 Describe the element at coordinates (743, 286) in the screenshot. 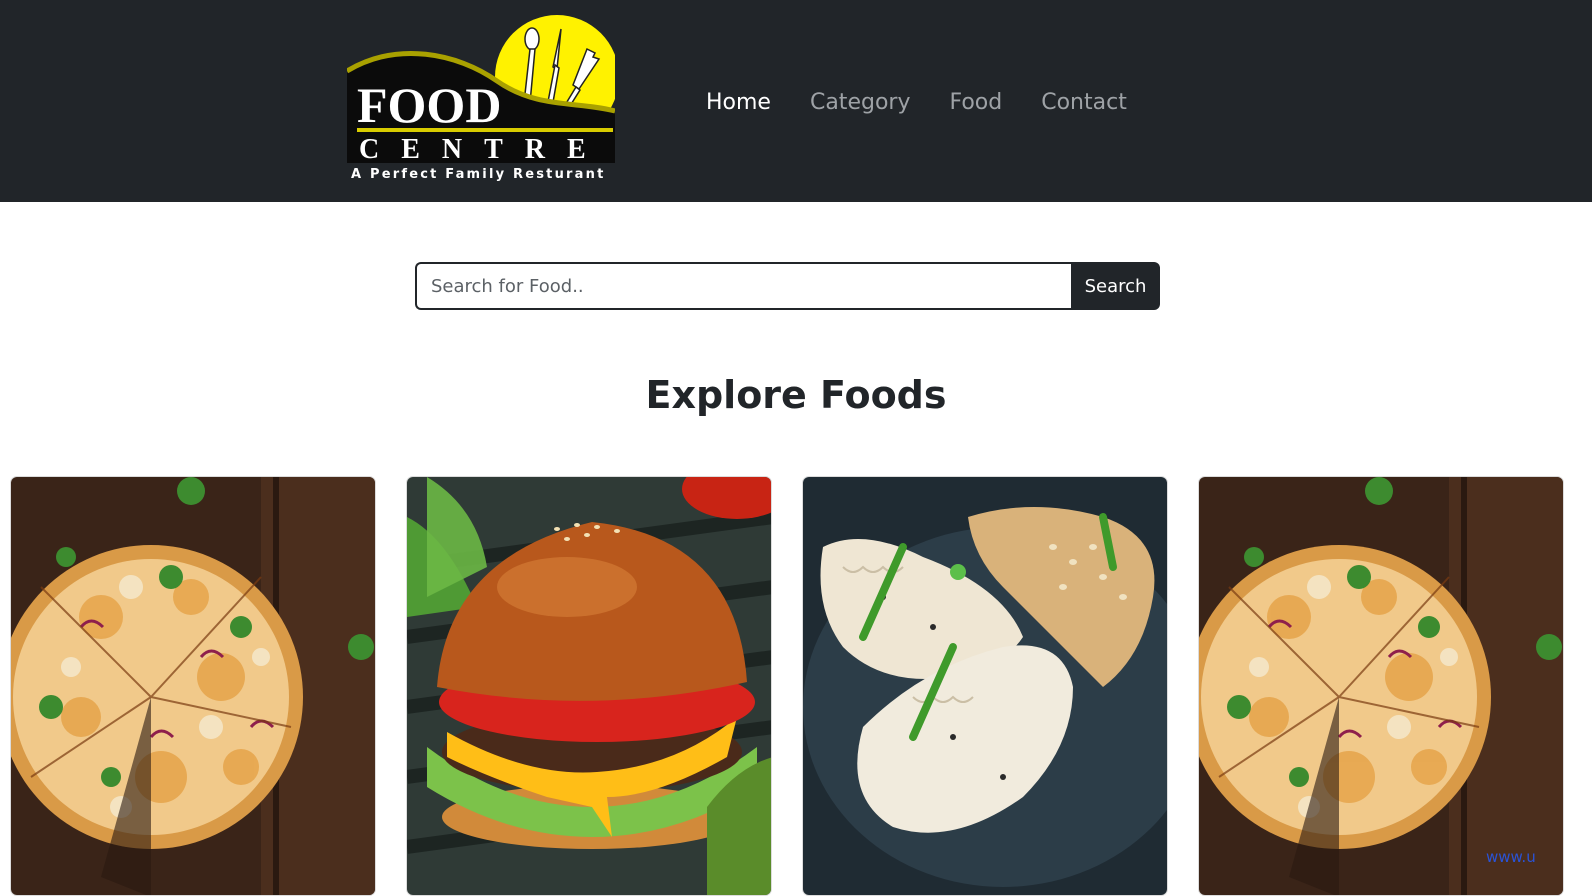

I see `search-input` at that location.